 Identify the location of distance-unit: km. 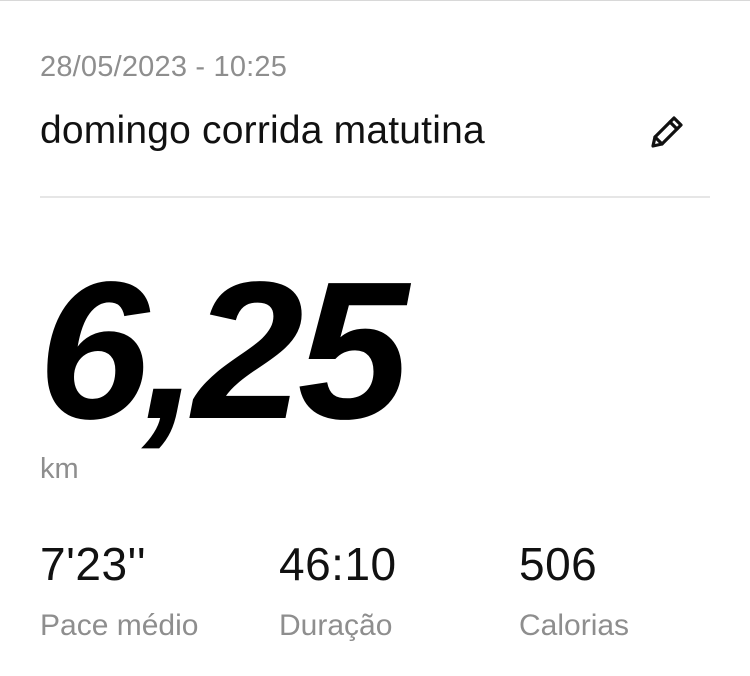
(59, 469).